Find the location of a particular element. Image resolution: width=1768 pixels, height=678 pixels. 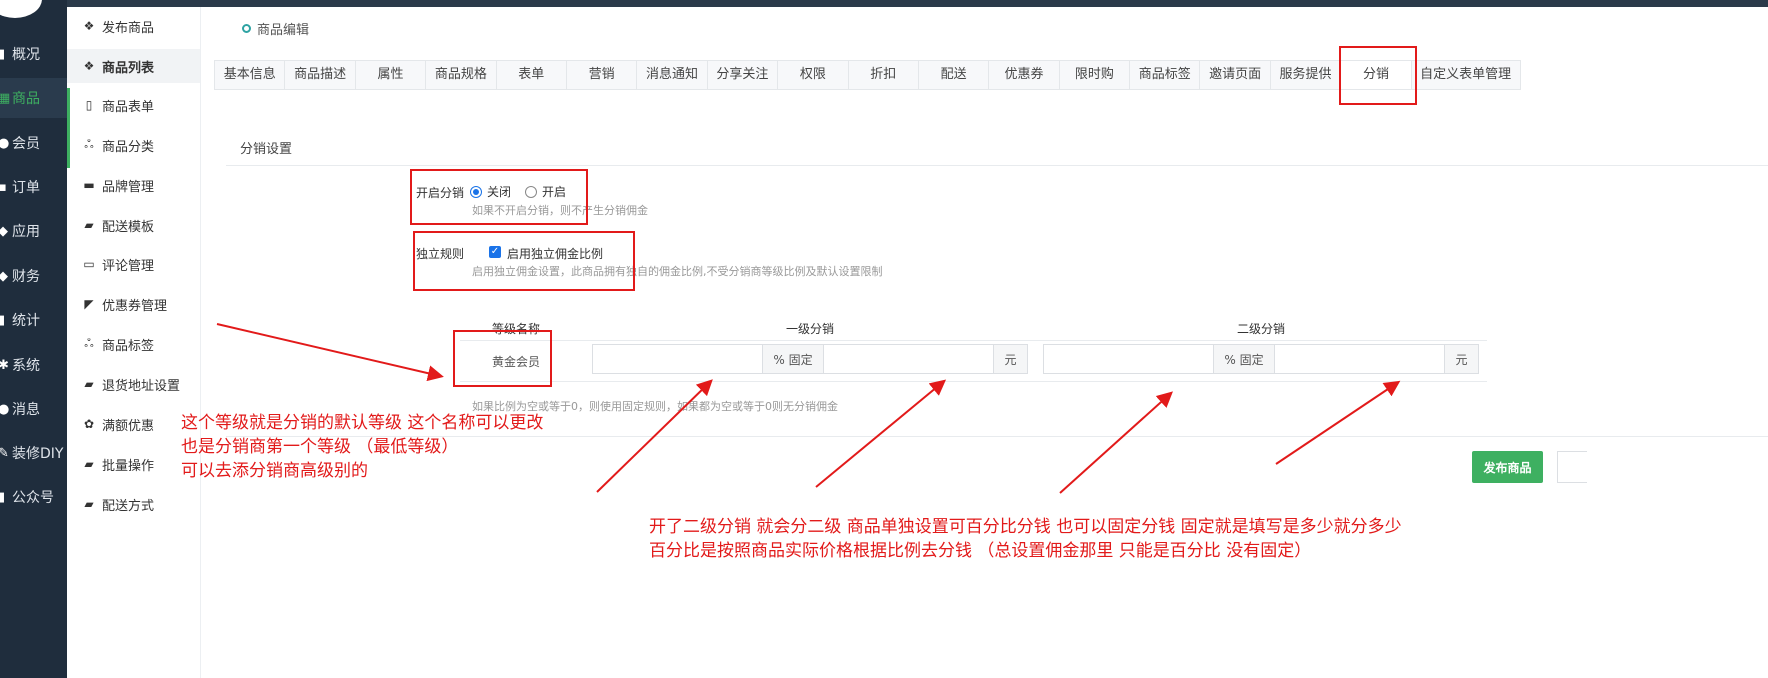

arrow-to-second-percent is located at coordinates (1116, 442).